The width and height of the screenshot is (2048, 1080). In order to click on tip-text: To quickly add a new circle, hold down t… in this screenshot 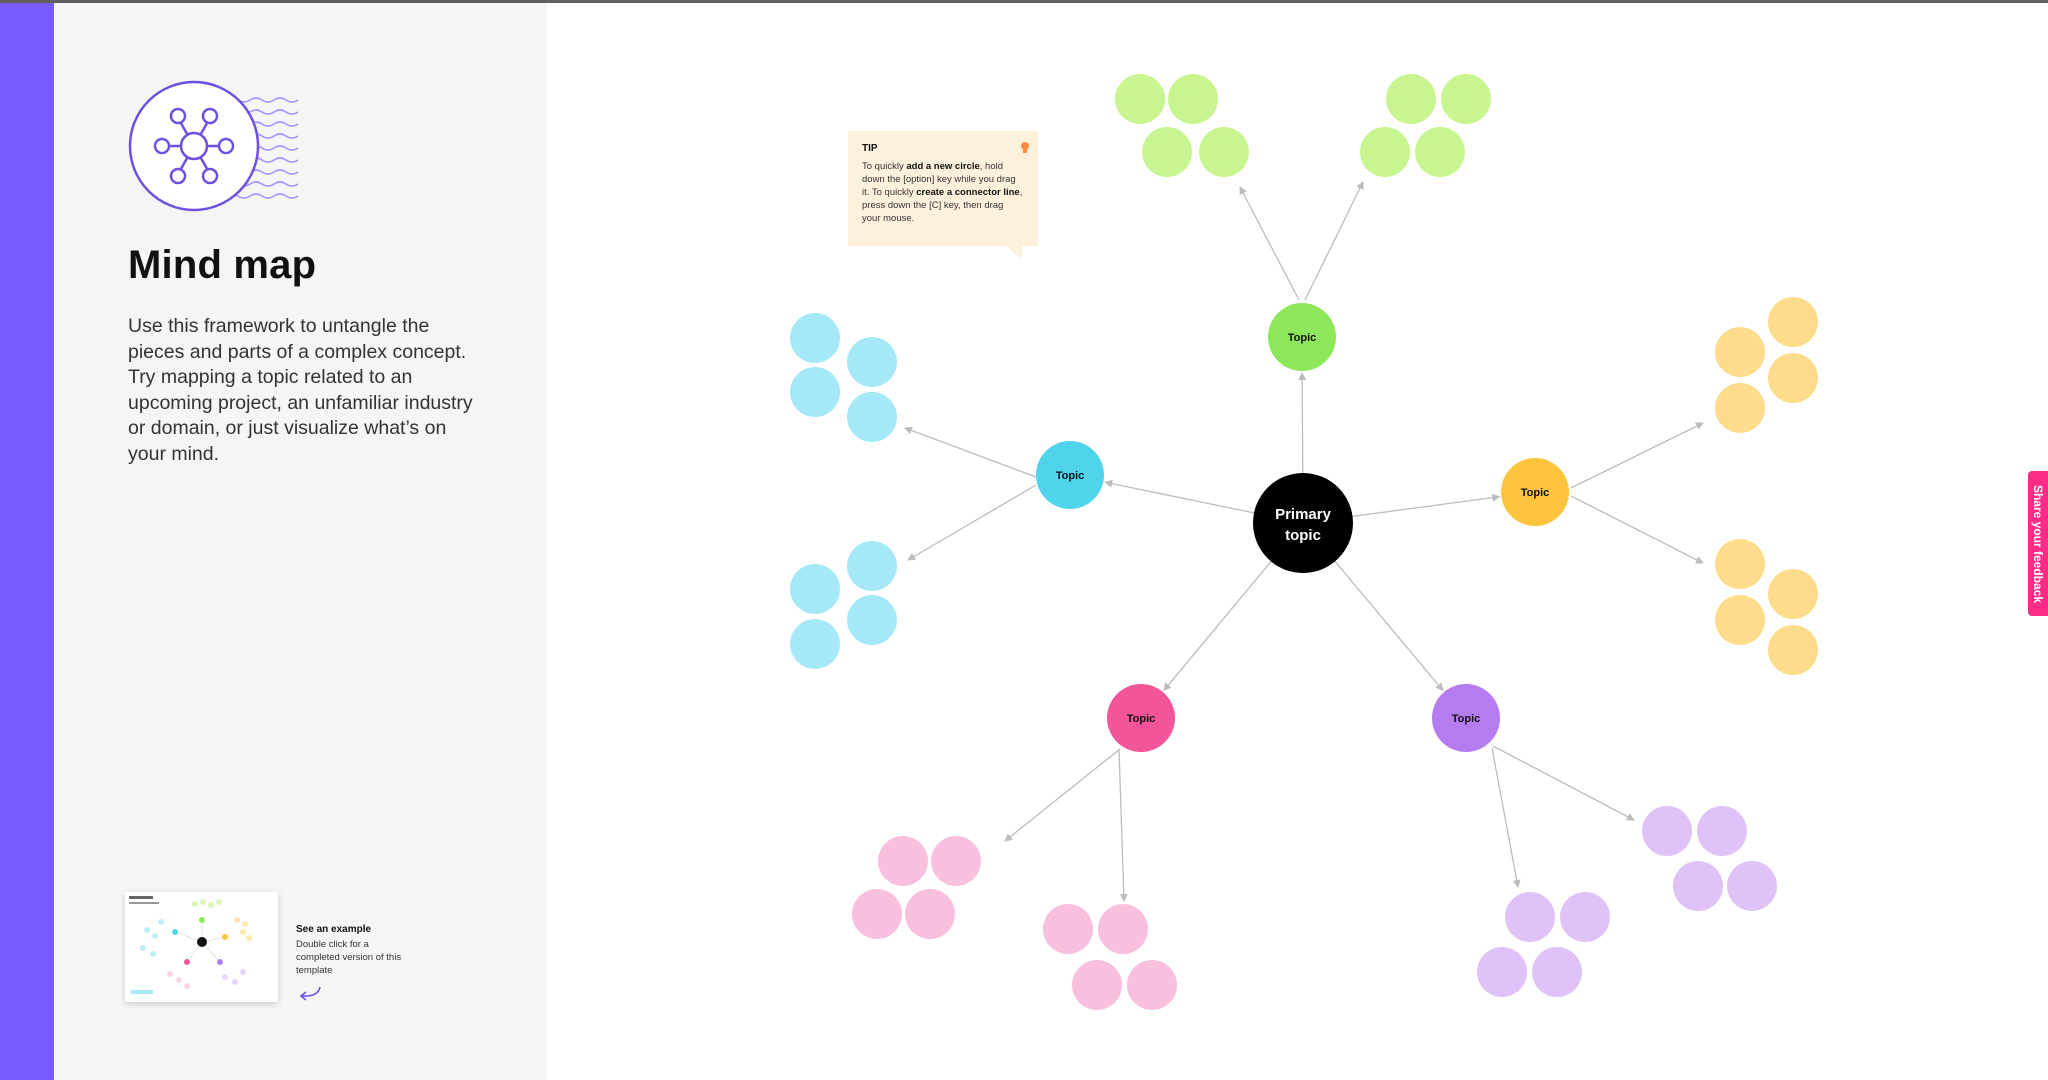, I will do `click(943, 192)`.